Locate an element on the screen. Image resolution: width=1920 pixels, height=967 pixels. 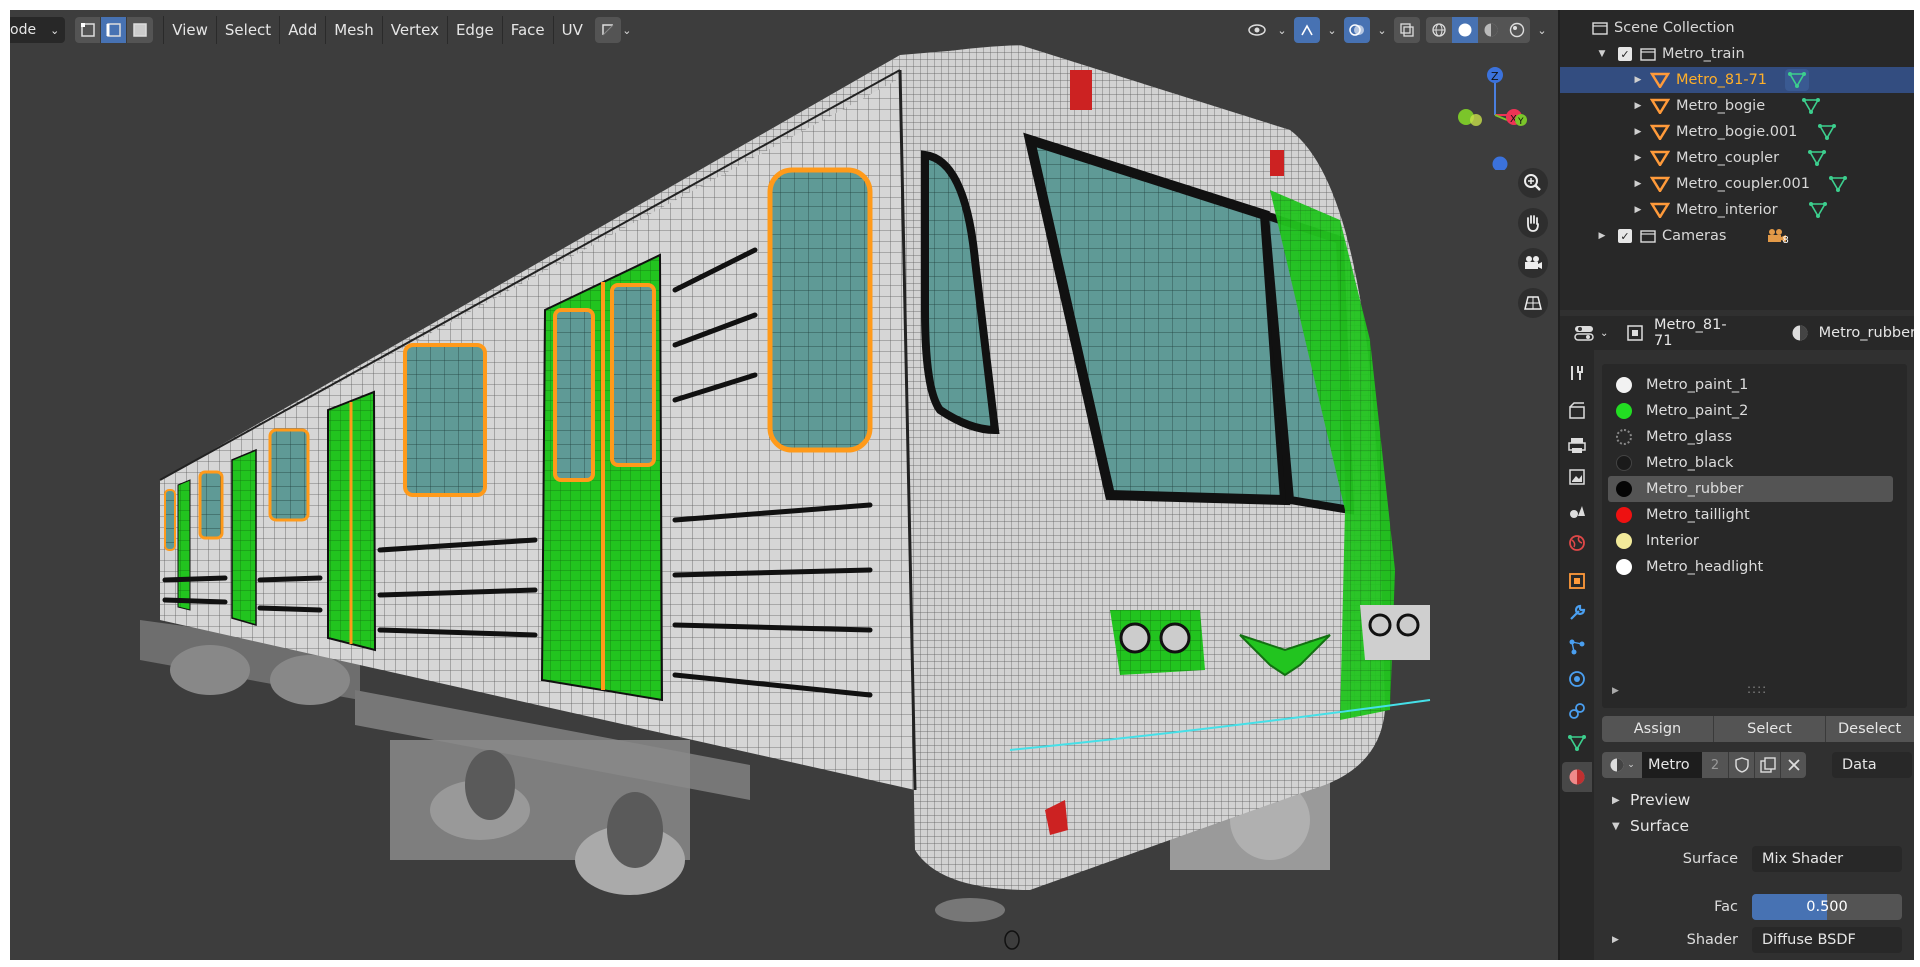
outliner-item-metro-coupler-001: ▶ Metro_coupler.001 is located at coordinates (1737, 184).